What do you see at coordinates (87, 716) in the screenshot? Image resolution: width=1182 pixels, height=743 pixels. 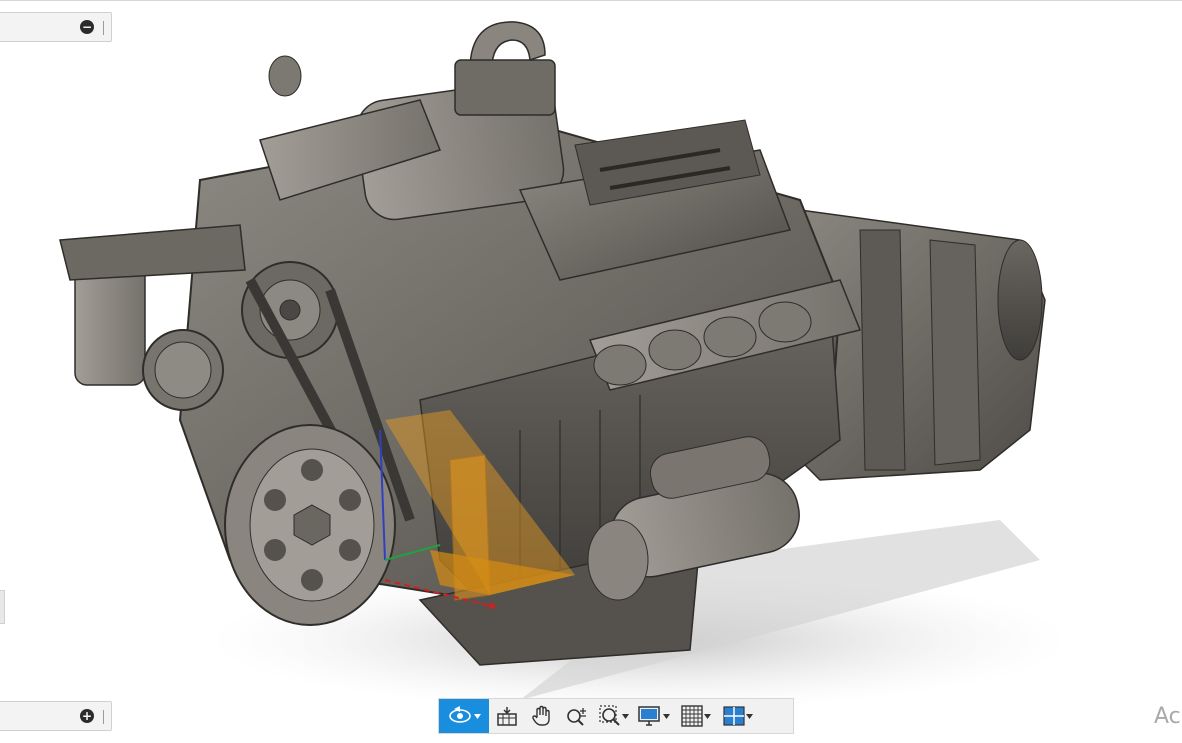 I see `plus-circle-icon: +` at bounding box center [87, 716].